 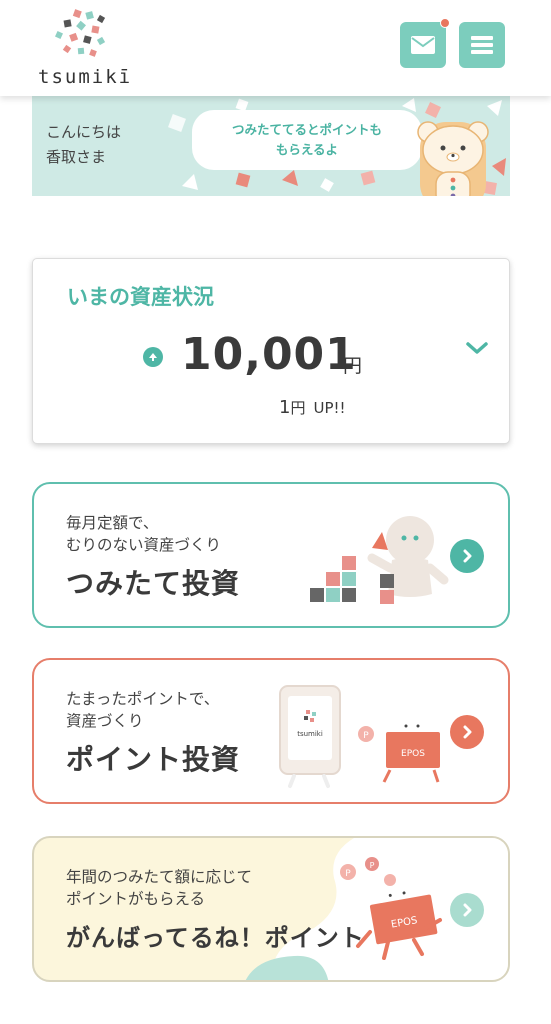 What do you see at coordinates (445, 23) in the screenshot?
I see `notification-dot` at bounding box center [445, 23].